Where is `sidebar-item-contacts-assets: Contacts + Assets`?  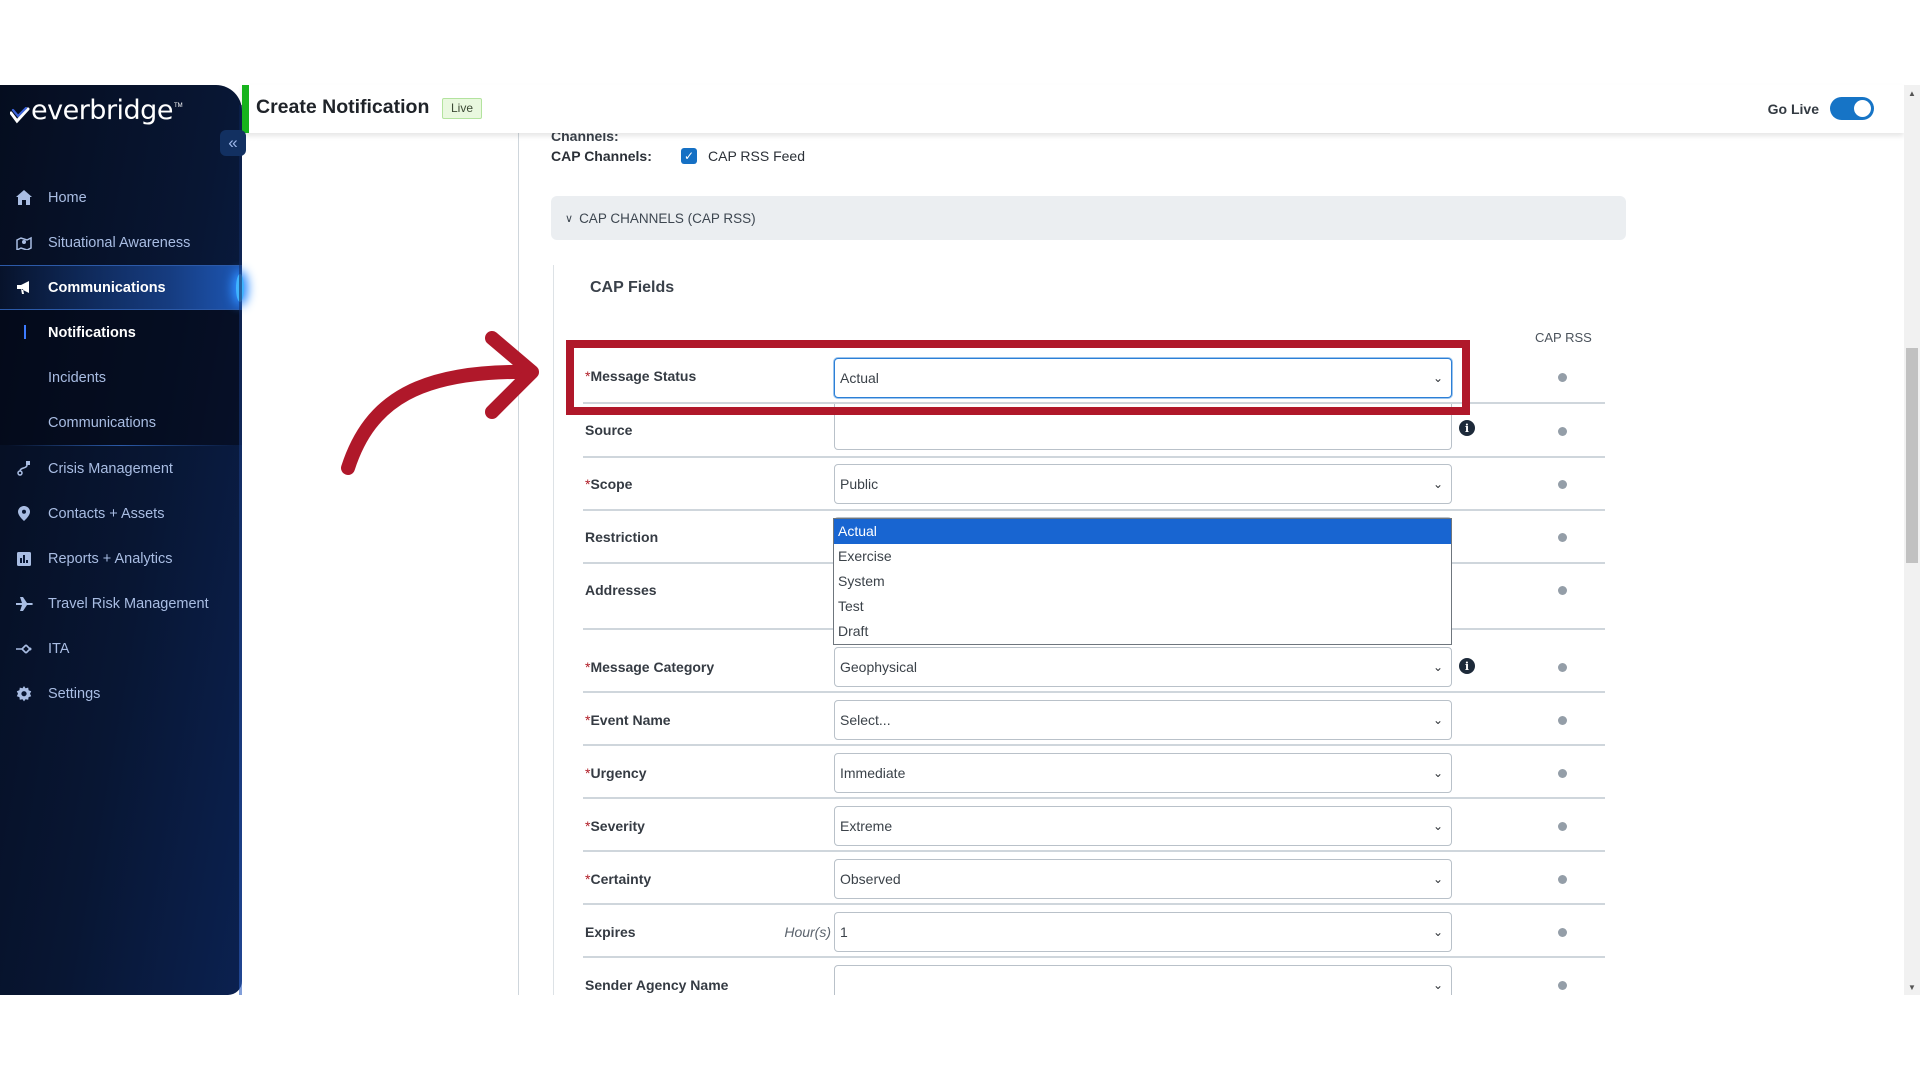
sidebar-item-contacts-assets: Contacts + Assets is located at coordinates (121, 513).